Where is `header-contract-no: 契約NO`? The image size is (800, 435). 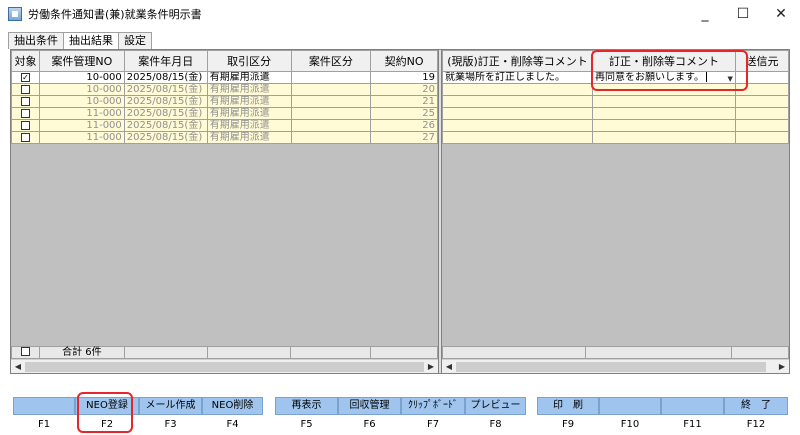
header-contract-no: 契約NO is located at coordinates (404, 61).